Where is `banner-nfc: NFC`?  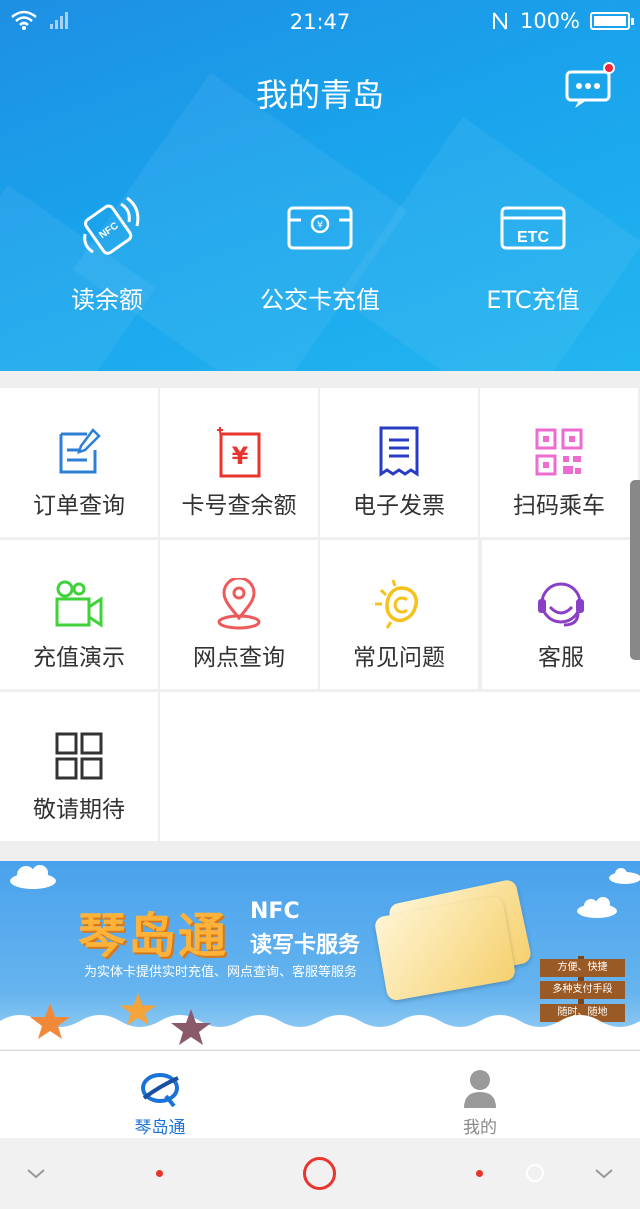 banner-nfc: NFC is located at coordinates (275, 911).